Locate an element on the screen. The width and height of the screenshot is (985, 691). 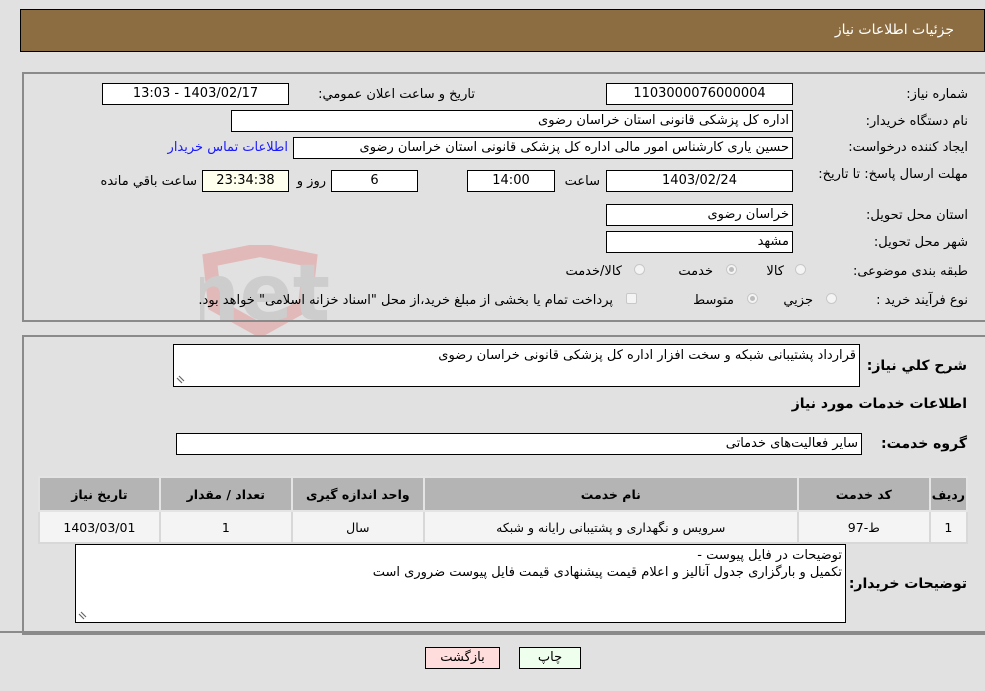
cell-quantity: 1 is located at coordinates (225, 527).